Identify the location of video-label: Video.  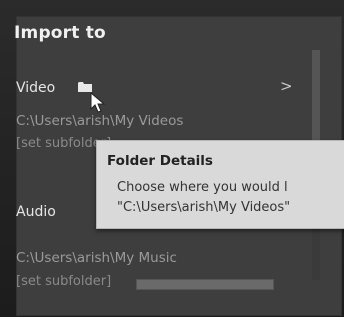
(36, 88).